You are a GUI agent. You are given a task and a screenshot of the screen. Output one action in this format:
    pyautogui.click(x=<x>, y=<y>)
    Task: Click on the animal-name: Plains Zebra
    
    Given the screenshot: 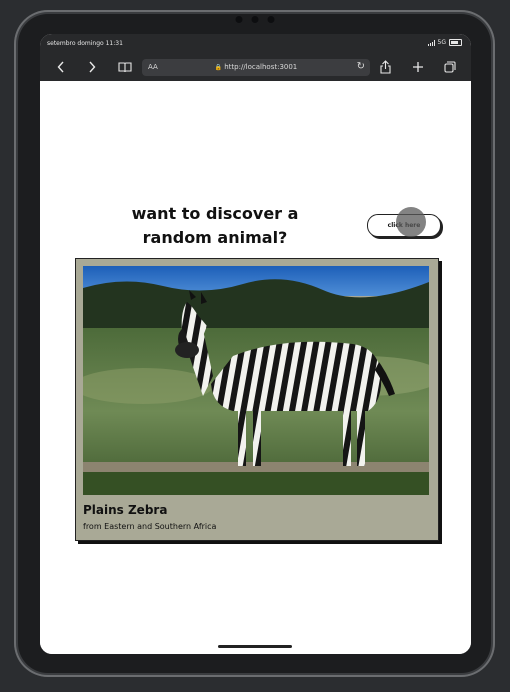 What is the action you would take?
    pyautogui.click(x=125, y=510)
    